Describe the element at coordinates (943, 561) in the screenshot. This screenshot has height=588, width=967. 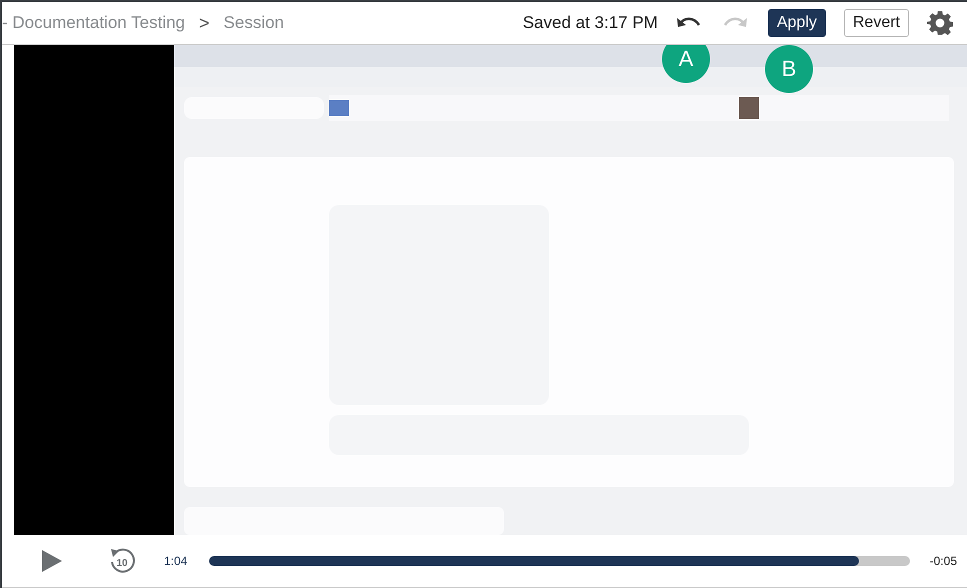
I see `remaining-time: -0:05` at that location.